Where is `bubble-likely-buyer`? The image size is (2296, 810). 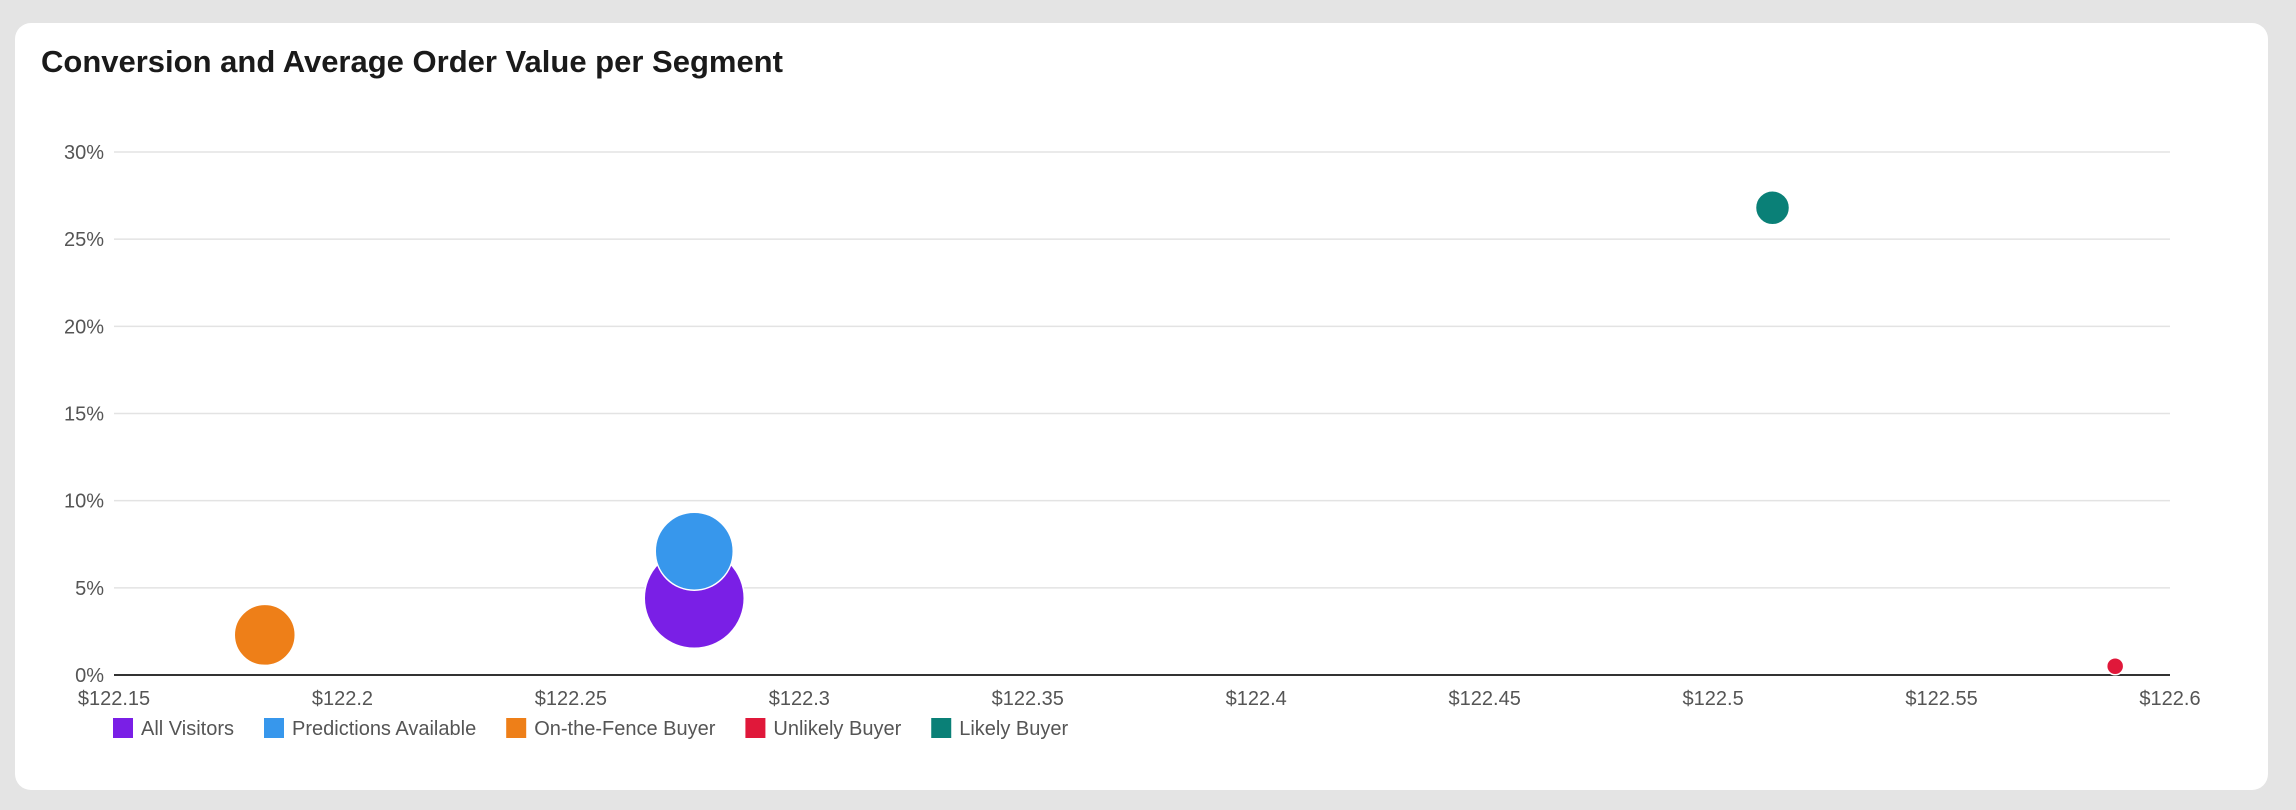
bubble-likely-buyer is located at coordinates (1772, 208).